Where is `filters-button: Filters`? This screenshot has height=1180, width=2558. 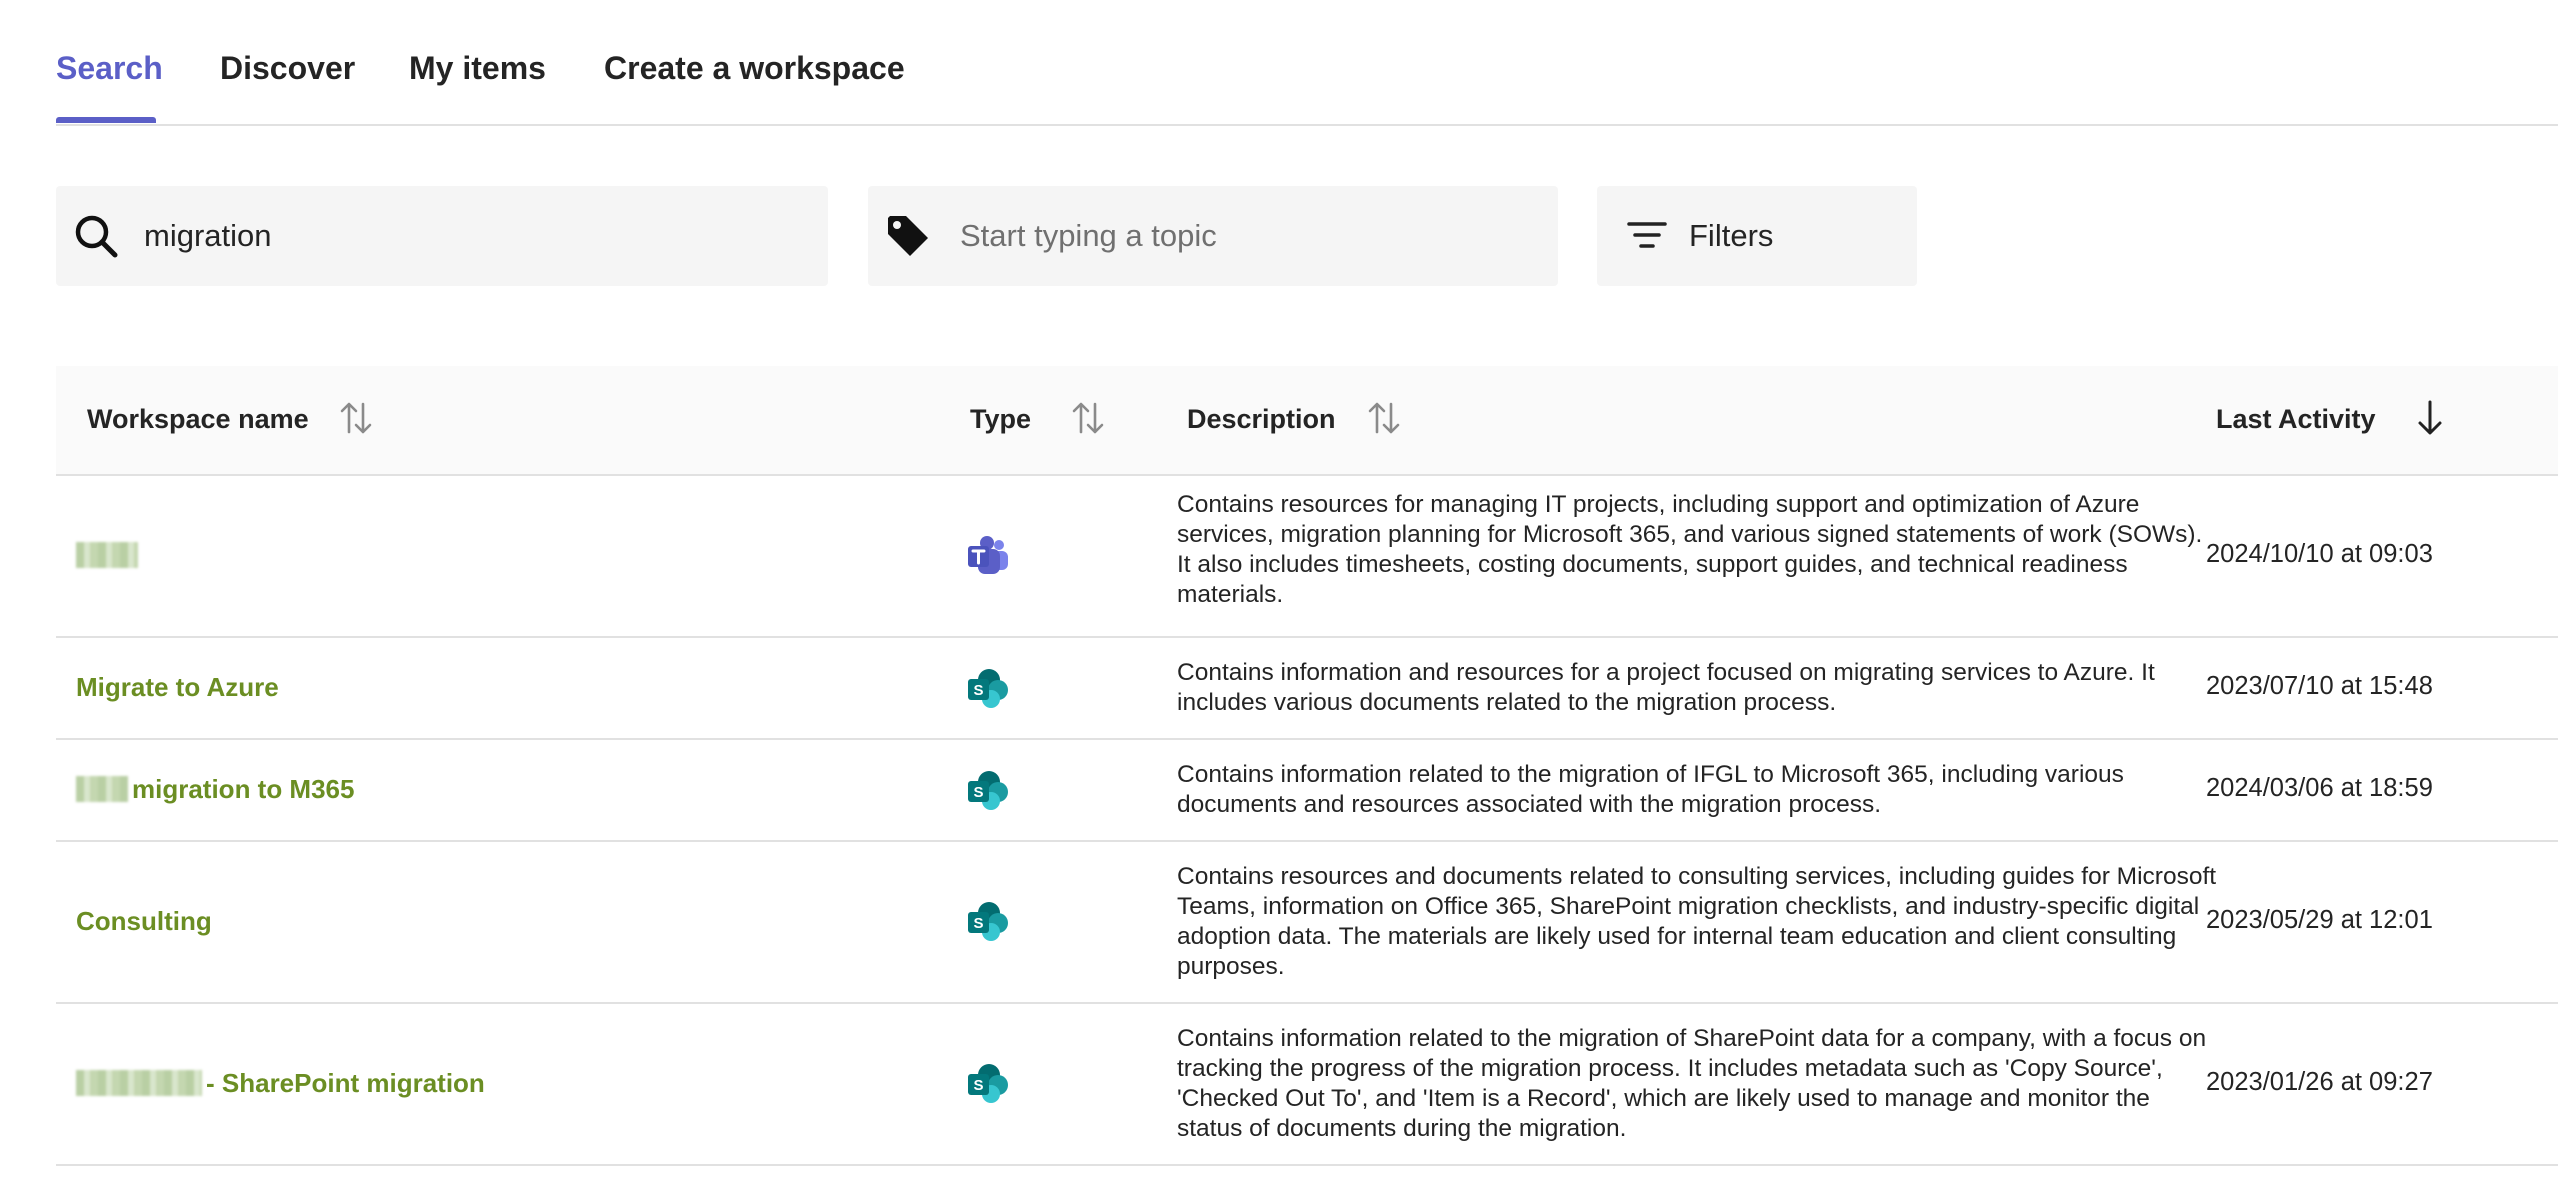 filters-button: Filters is located at coordinates (1757, 236).